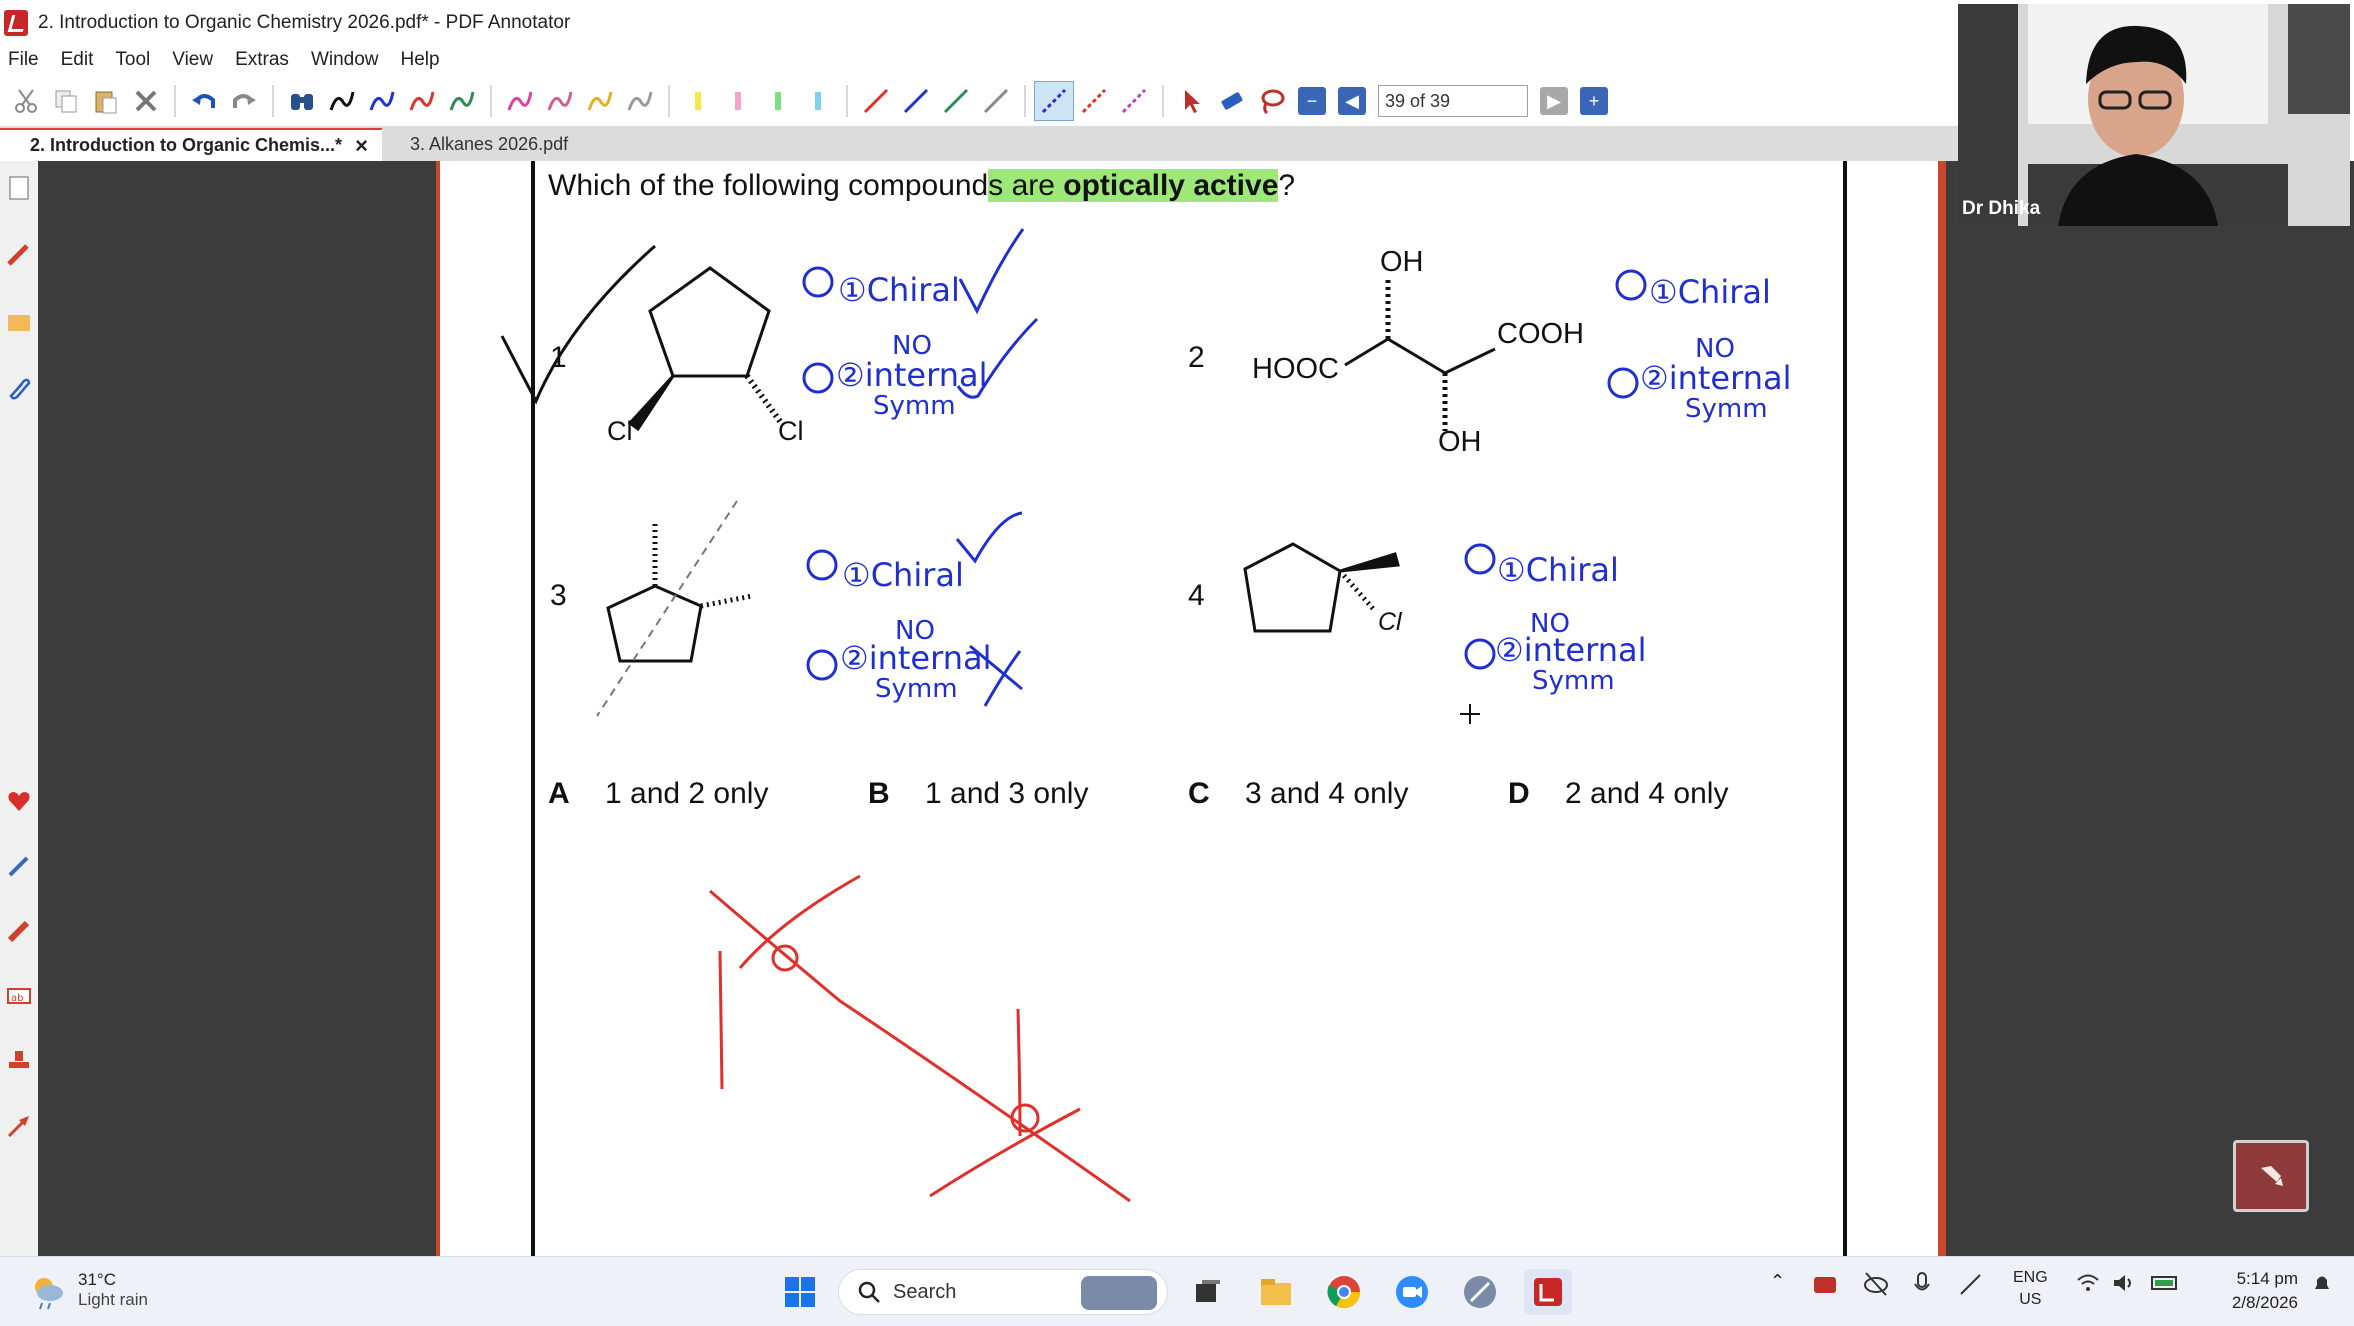  Describe the element at coordinates (19, 996) in the screenshot. I see `text-box-icon: ab` at that location.